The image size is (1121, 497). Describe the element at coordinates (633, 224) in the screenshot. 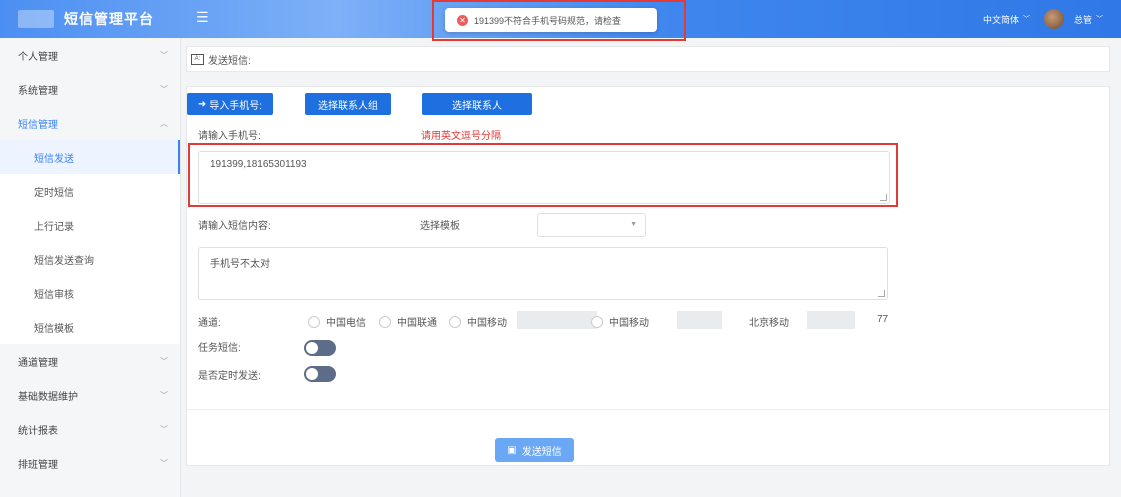

I see `chevron-down-icon: ▼` at that location.